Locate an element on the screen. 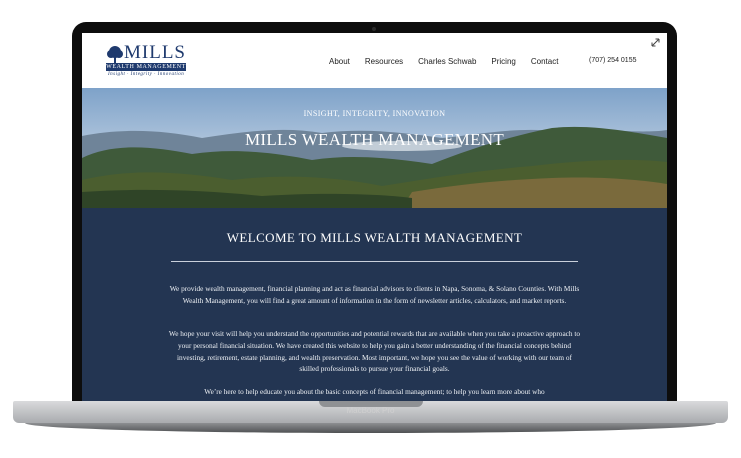 The height and width of the screenshot is (458, 741). hero-tagline: INSIGHT, INTEGRITY, INNOVATION is located at coordinates (374, 113).